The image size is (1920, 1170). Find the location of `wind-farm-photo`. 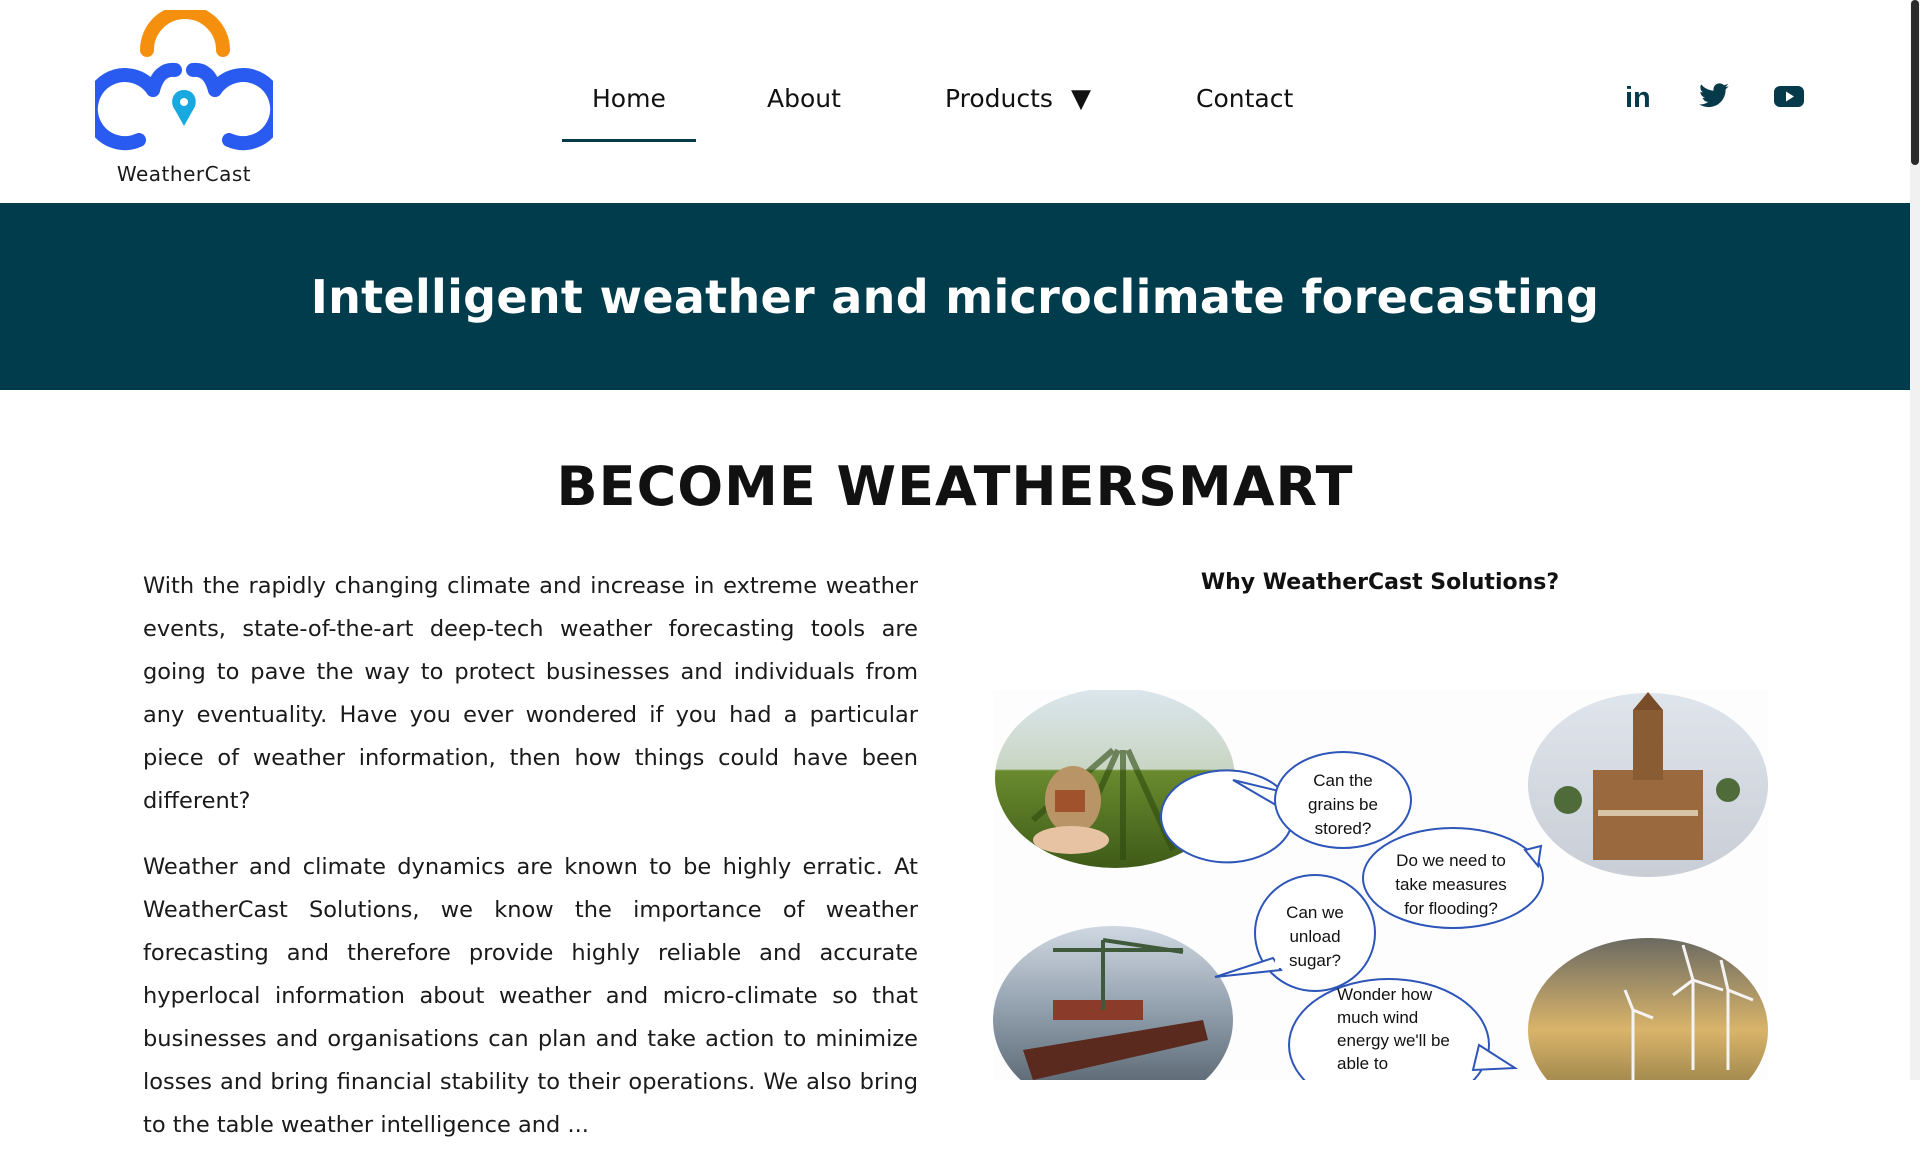

wind-farm-photo is located at coordinates (1648, 1030).